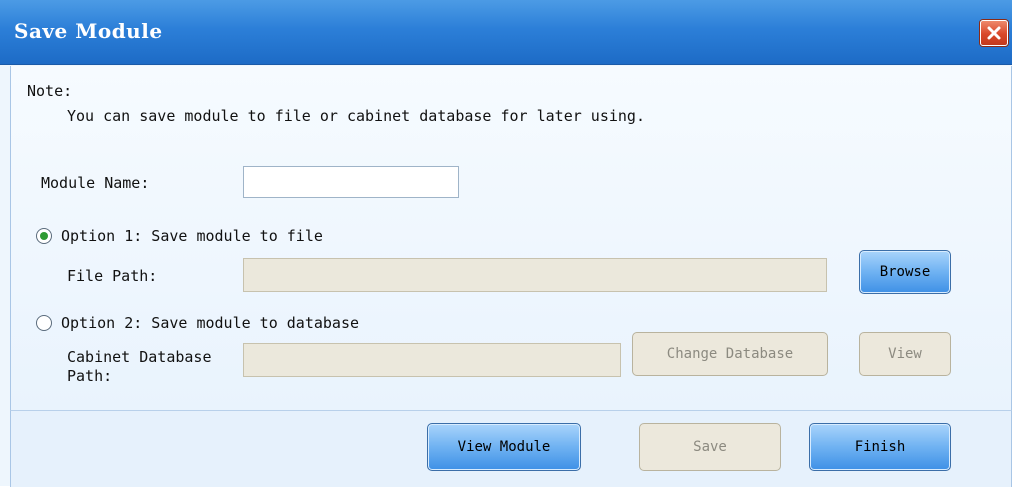 The image size is (1012, 487). Describe the element at coordinates (504, 447) in the screenshot. I see `view-module-button: View Module` at that location.